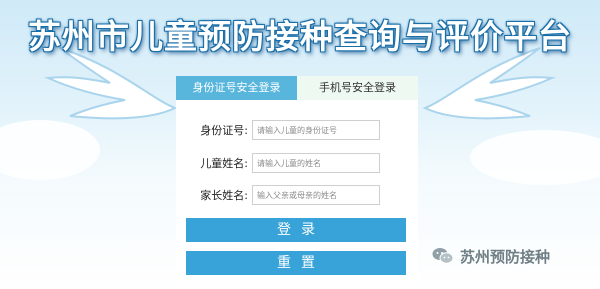 Image resolution: width=600 pixels, height=289 pixels. What do you see at coordinates (236, 88) in the screenshot?
I see `tab-id-login: 身份证号安全登录` at bounding box center [236, 88].